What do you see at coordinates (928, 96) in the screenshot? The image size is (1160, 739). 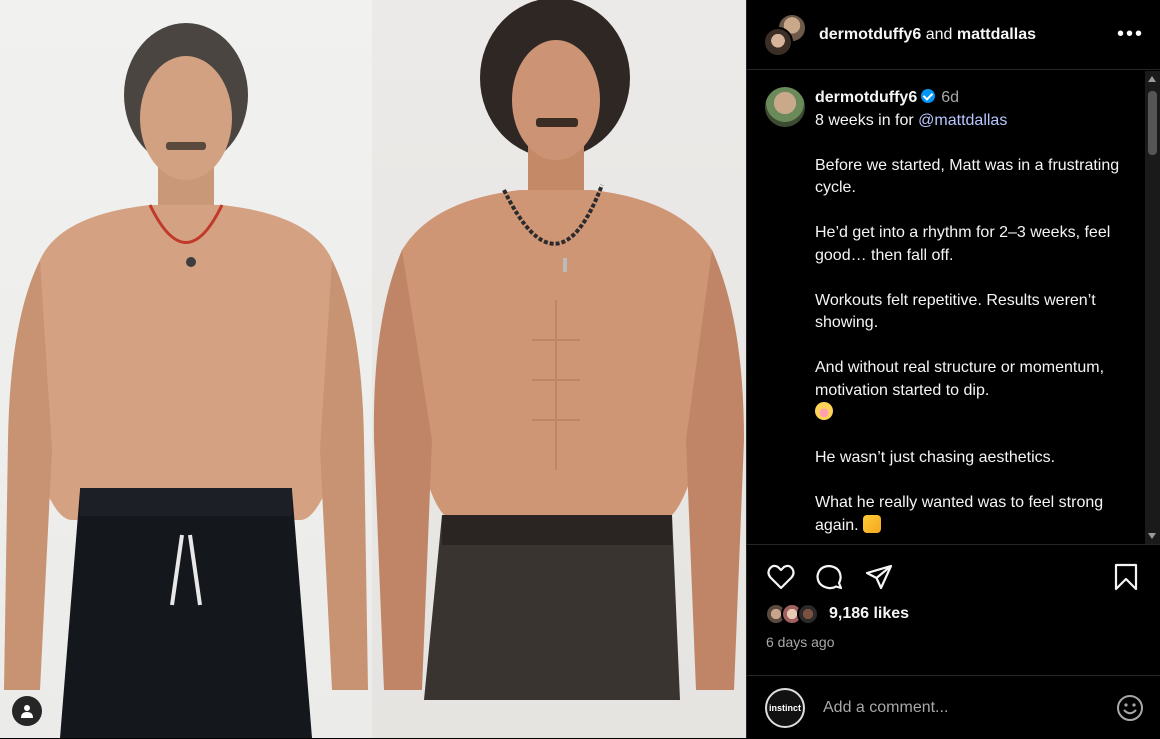 I see `verified-badge-icon` at bounding box center [928, 96].